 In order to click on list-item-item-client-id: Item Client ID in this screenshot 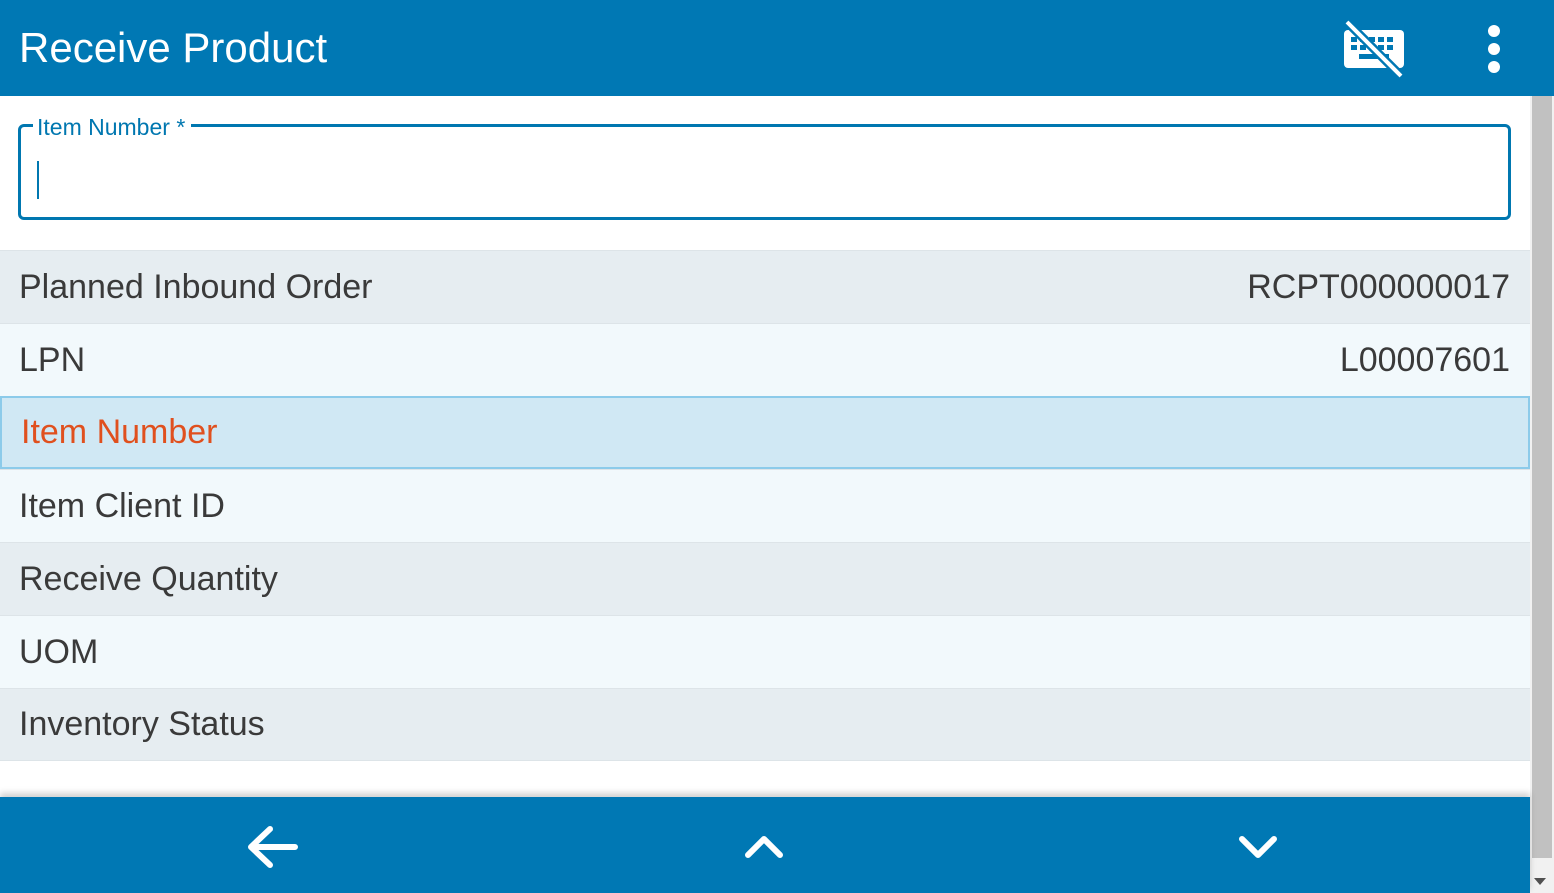, I will do `click(765, 505)`.